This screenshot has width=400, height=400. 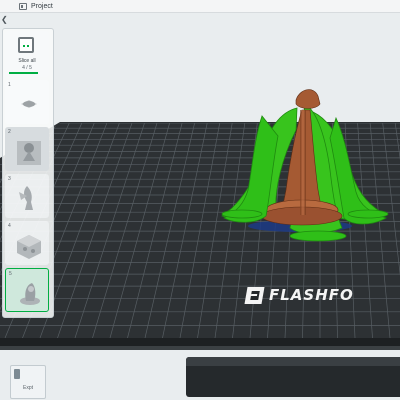 What do you see at coordinates (9, 179) in the screenshot?
I see `plate-number: 3` at bounding box center [9, 179].